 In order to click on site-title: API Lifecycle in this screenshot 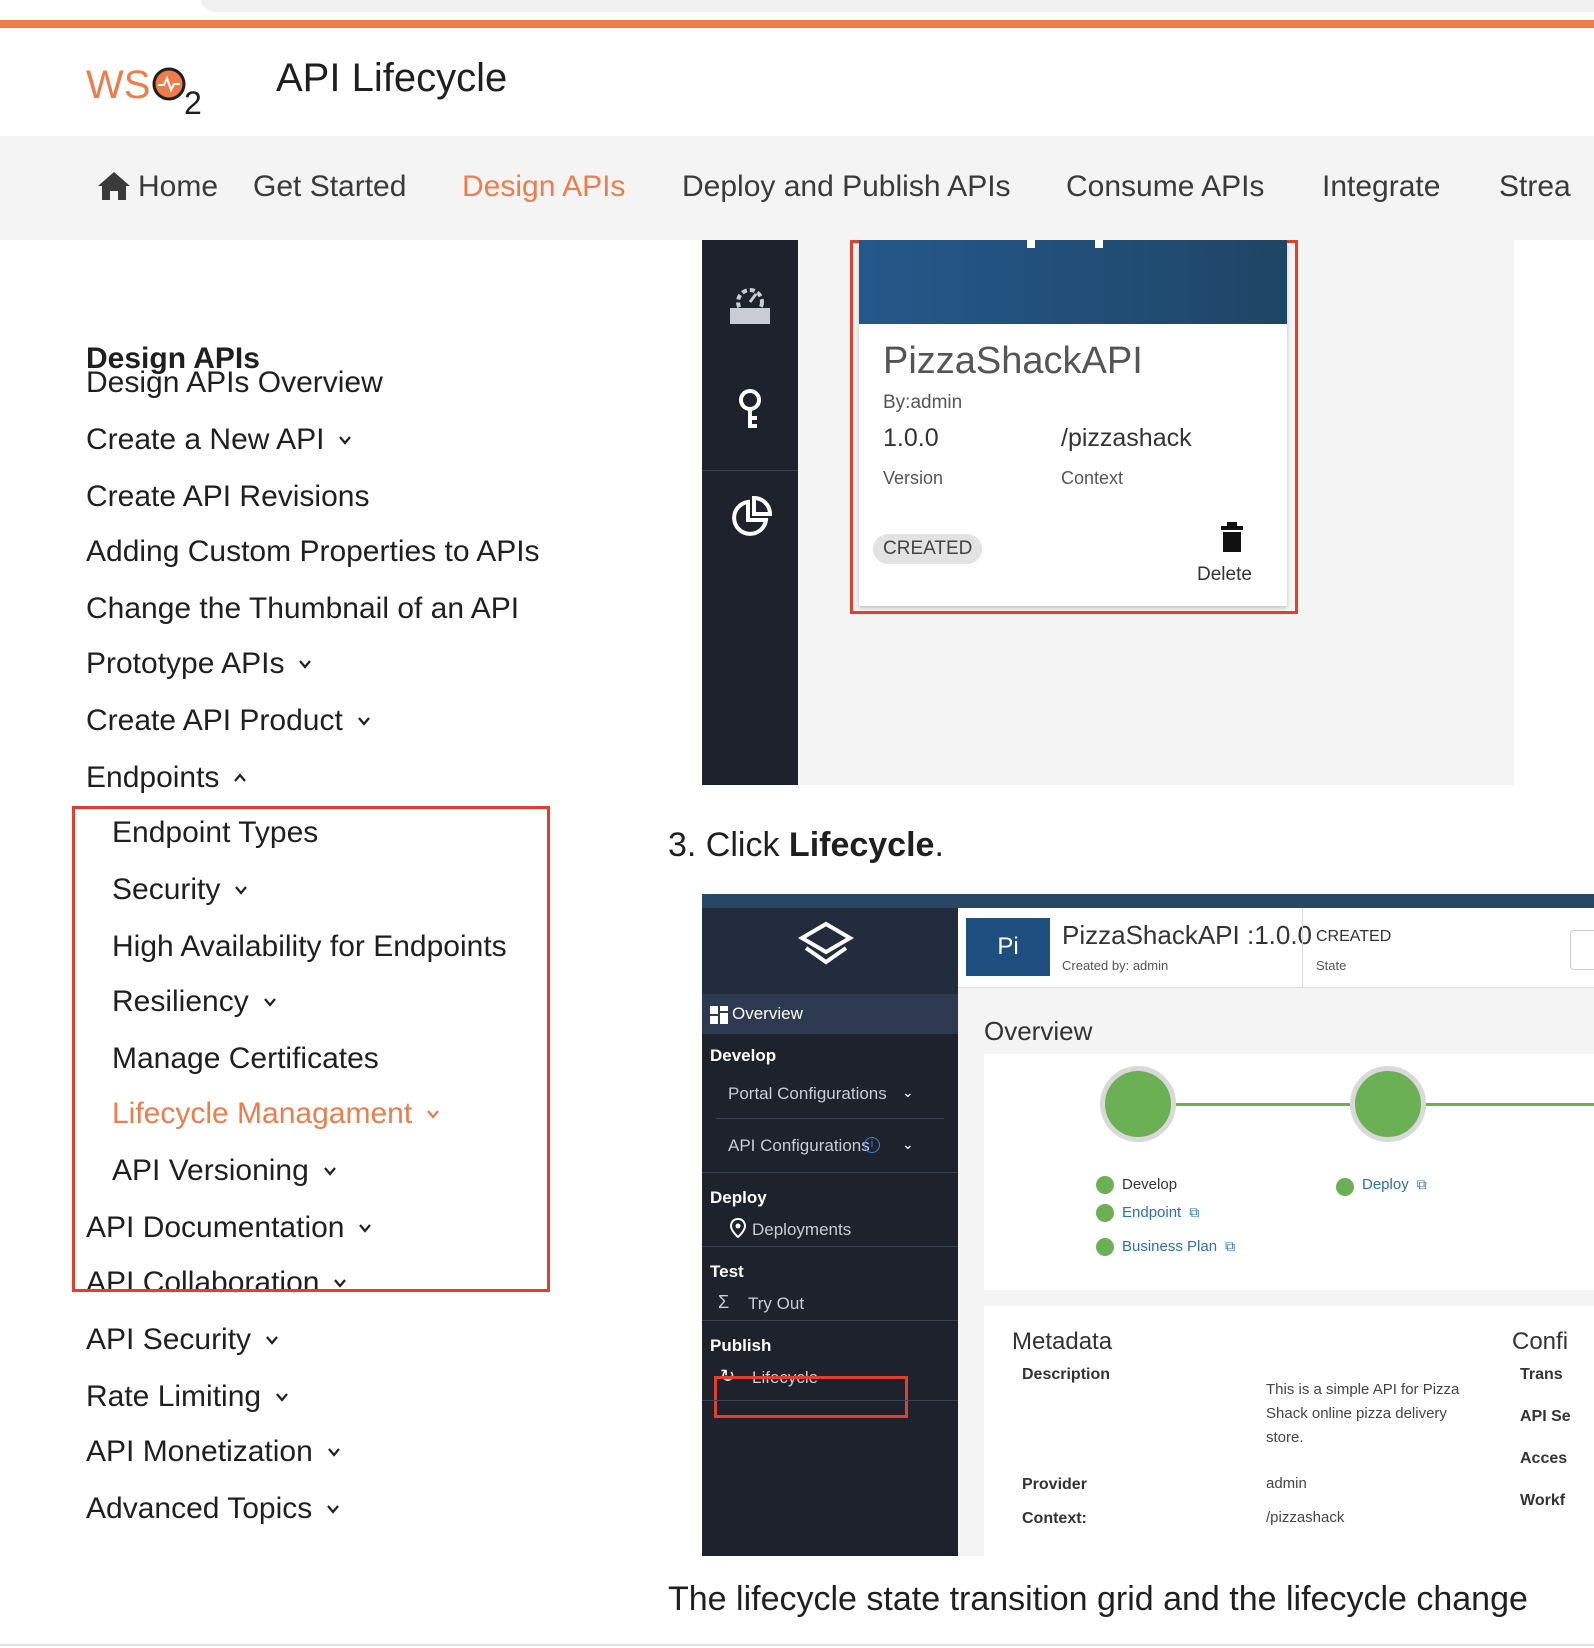, I will do `click(392, 78)`.